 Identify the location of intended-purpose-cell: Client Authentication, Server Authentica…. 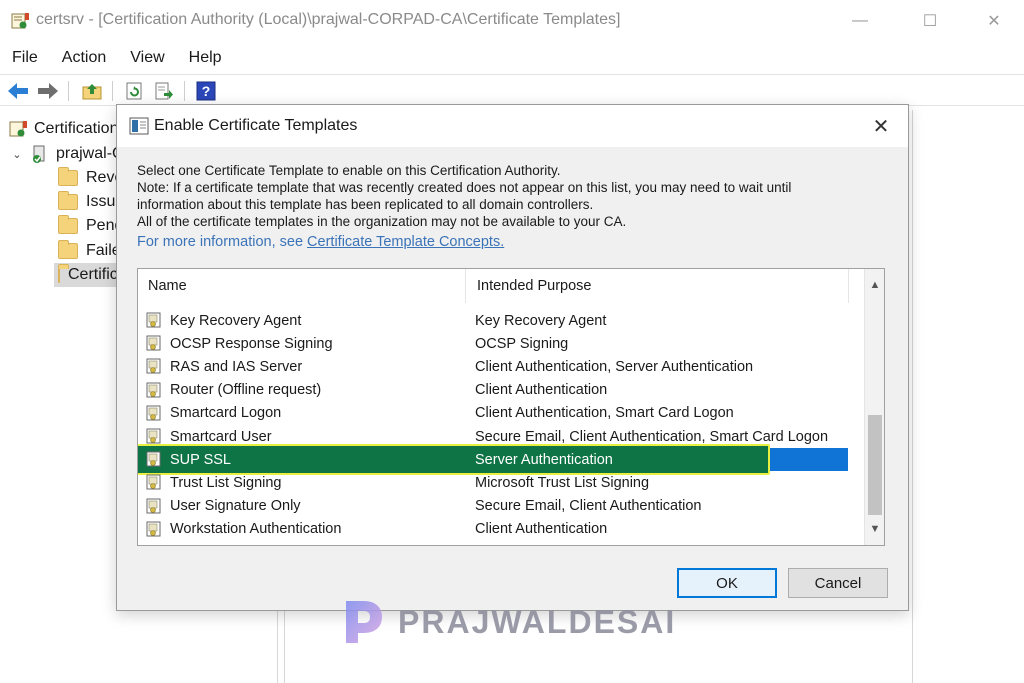
(614, 366).